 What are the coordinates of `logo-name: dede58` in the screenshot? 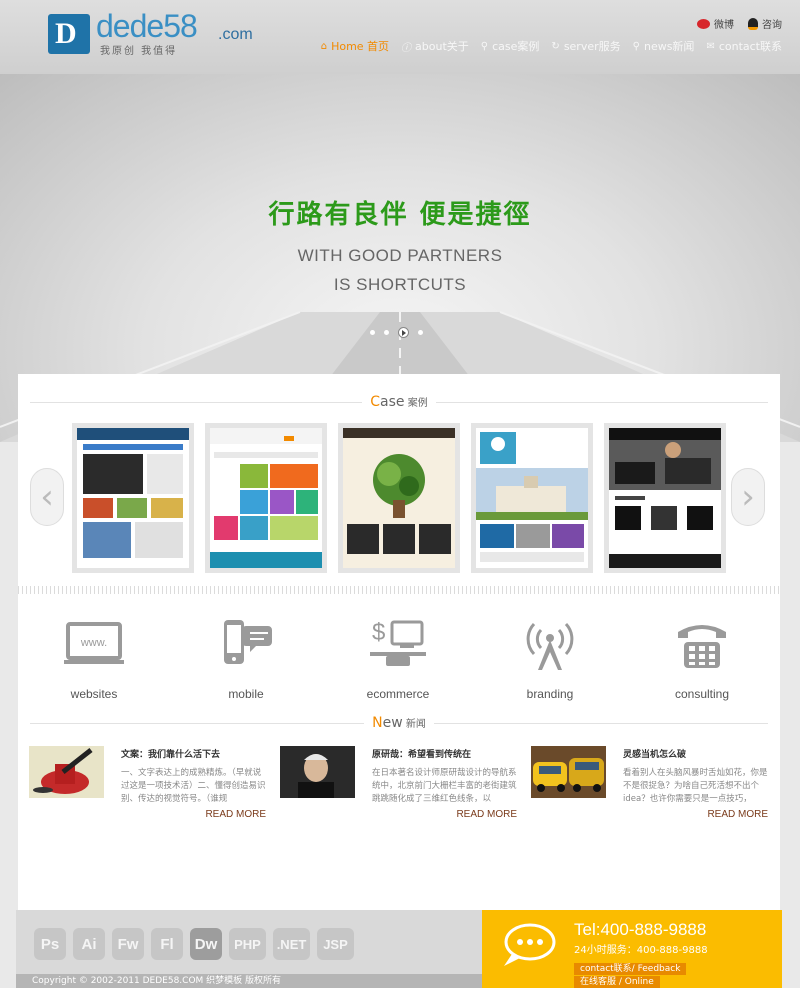 It's located at (147, 26).